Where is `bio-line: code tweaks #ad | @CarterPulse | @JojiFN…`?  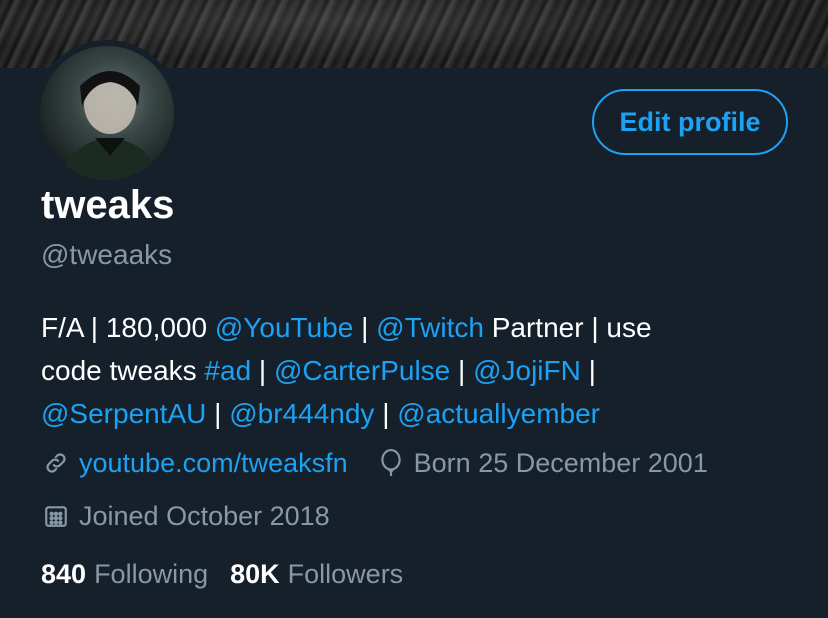 bio-line: code tweaks #ad | @CarterPulse | @JojiFN… is located at coordinates (421, 370).